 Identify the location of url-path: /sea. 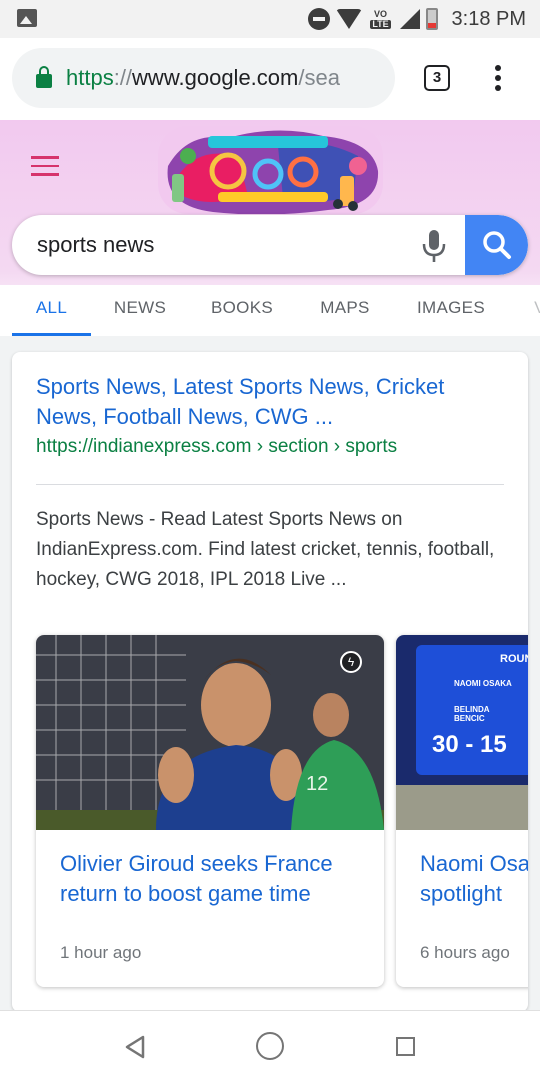
(319, 77).